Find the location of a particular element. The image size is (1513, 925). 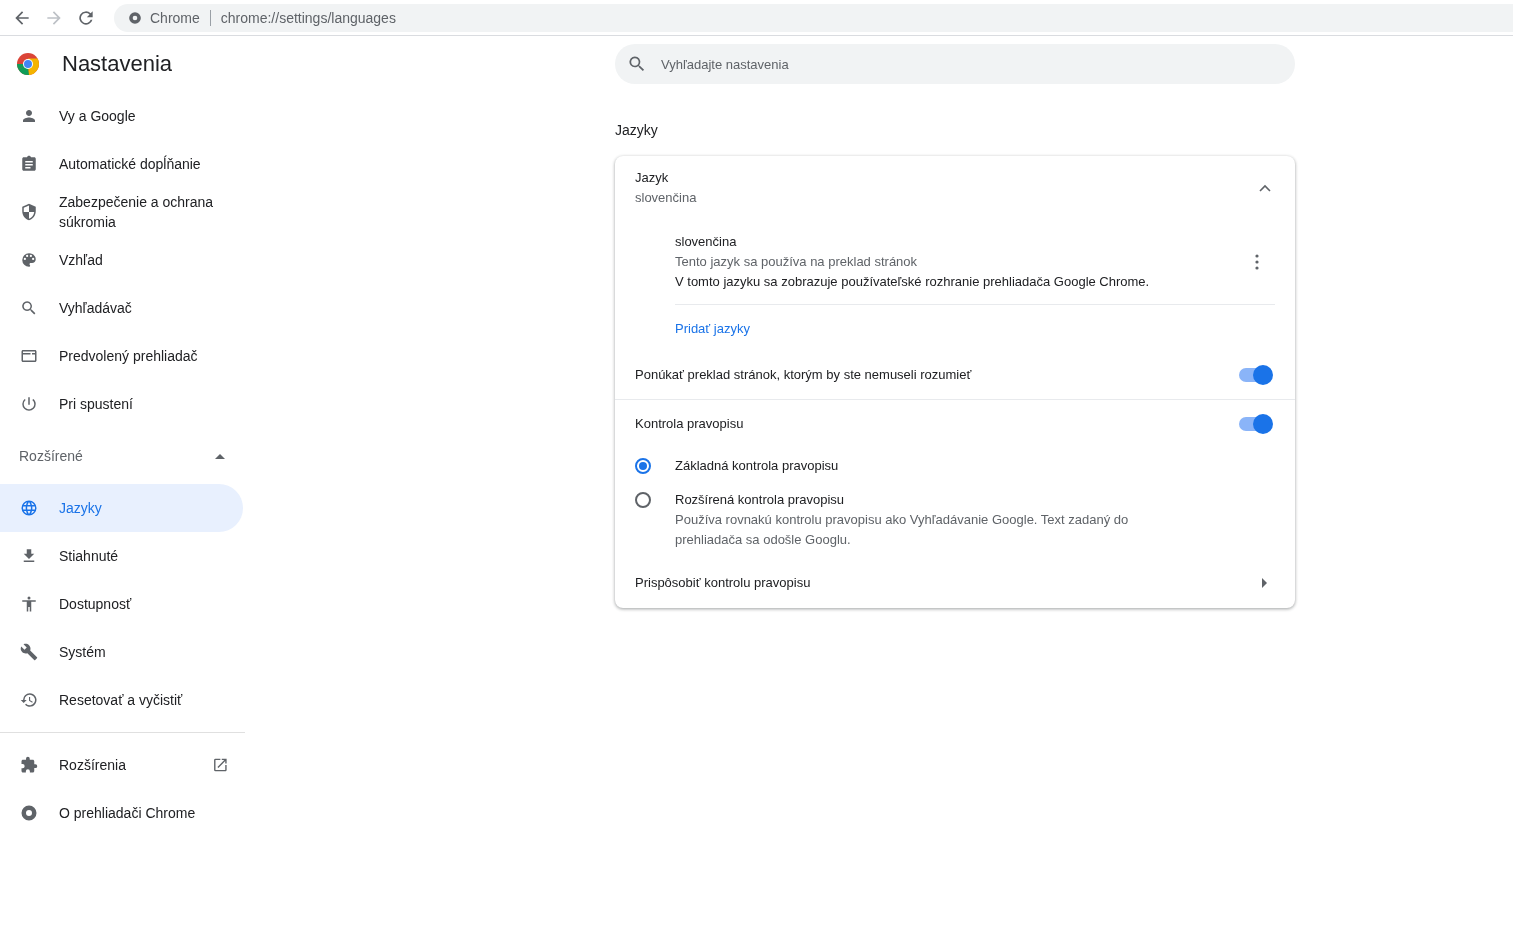

chevron-icon is located at coordinates (1265, 188).